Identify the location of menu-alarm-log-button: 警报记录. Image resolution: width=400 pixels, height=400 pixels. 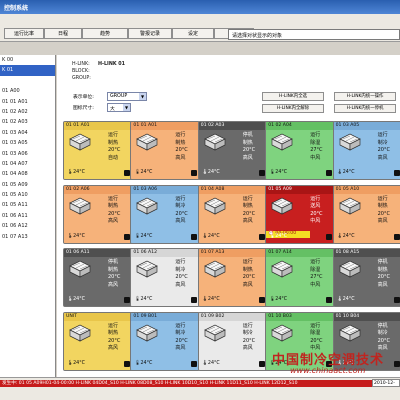
(150, 33).